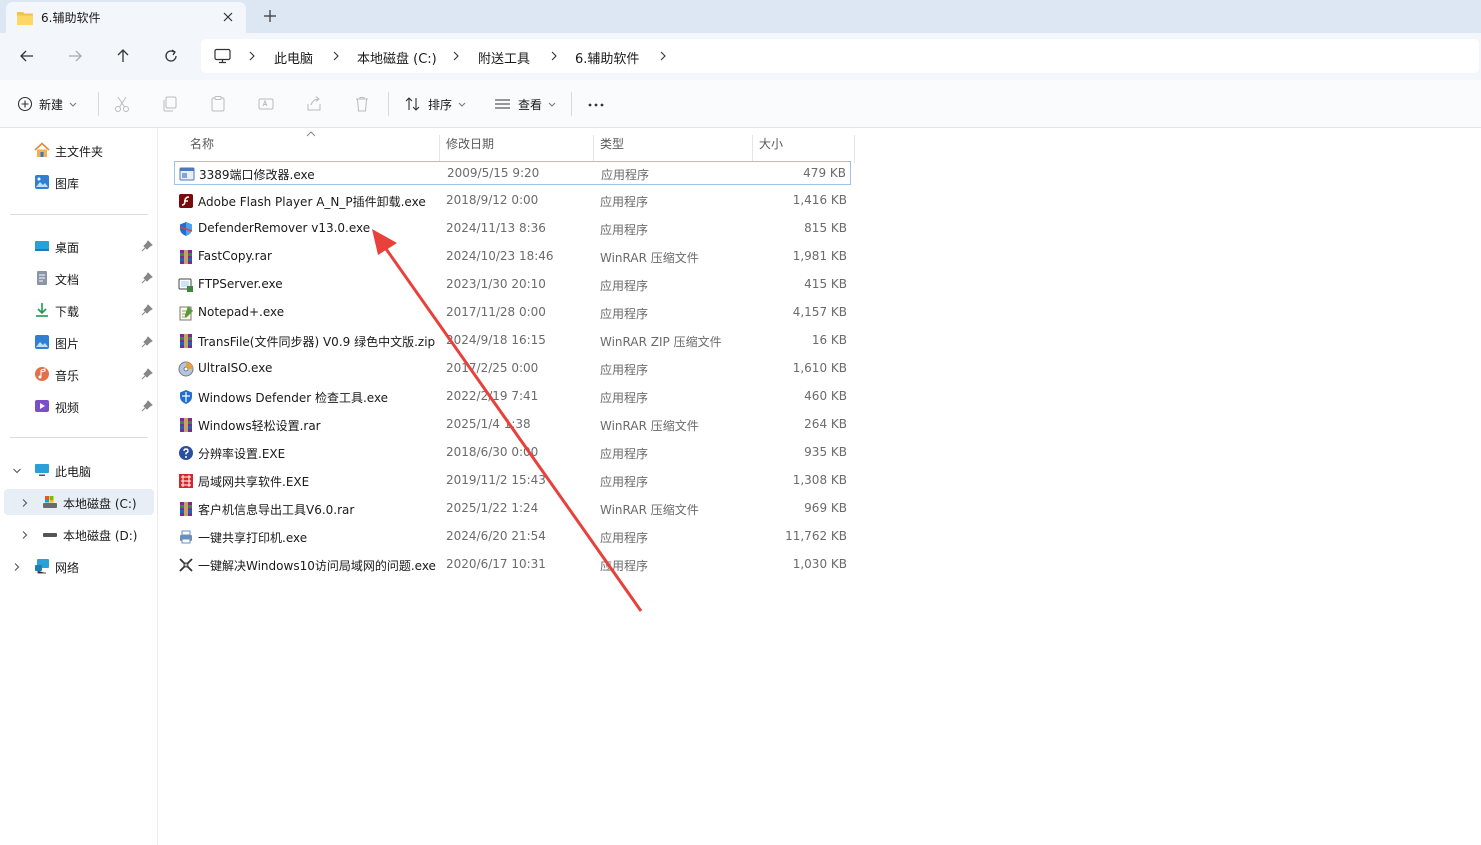 The image size is (1481, 845). What do you see at coordinates (122, 104) in the screenshot?
I see `cut-icon` at bounding box center [122, 104].